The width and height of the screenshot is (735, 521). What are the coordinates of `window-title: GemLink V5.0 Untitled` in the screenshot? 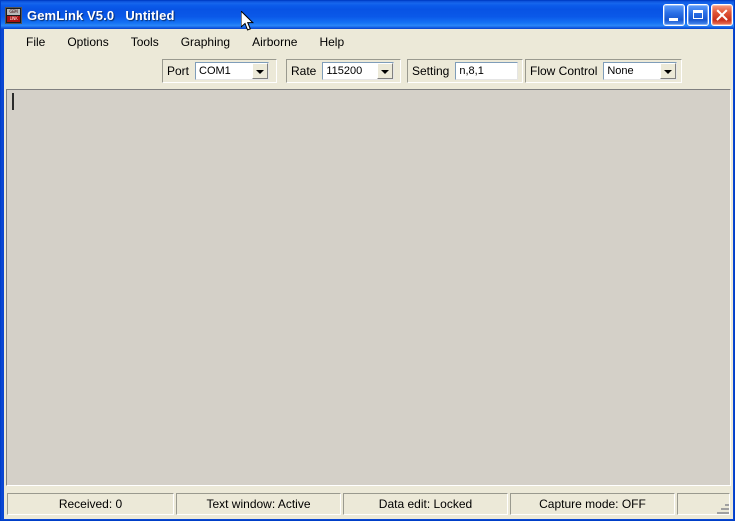 It's located at (101, 15).